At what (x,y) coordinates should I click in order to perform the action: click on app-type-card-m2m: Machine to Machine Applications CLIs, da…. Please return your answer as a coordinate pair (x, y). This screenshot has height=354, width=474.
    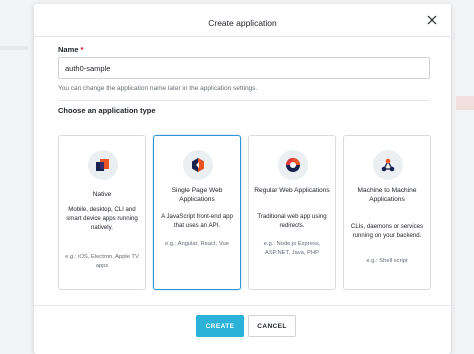
    Looking at the image, I should click on (387, 212).